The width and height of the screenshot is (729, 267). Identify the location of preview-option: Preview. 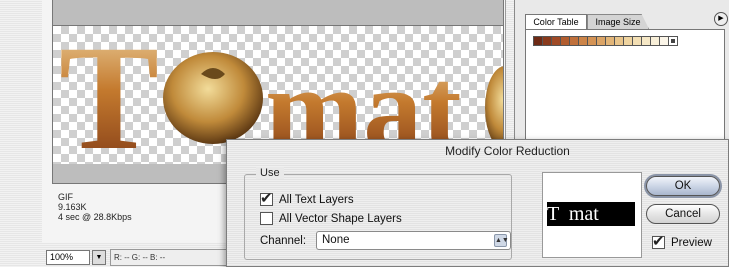
(682, 241).